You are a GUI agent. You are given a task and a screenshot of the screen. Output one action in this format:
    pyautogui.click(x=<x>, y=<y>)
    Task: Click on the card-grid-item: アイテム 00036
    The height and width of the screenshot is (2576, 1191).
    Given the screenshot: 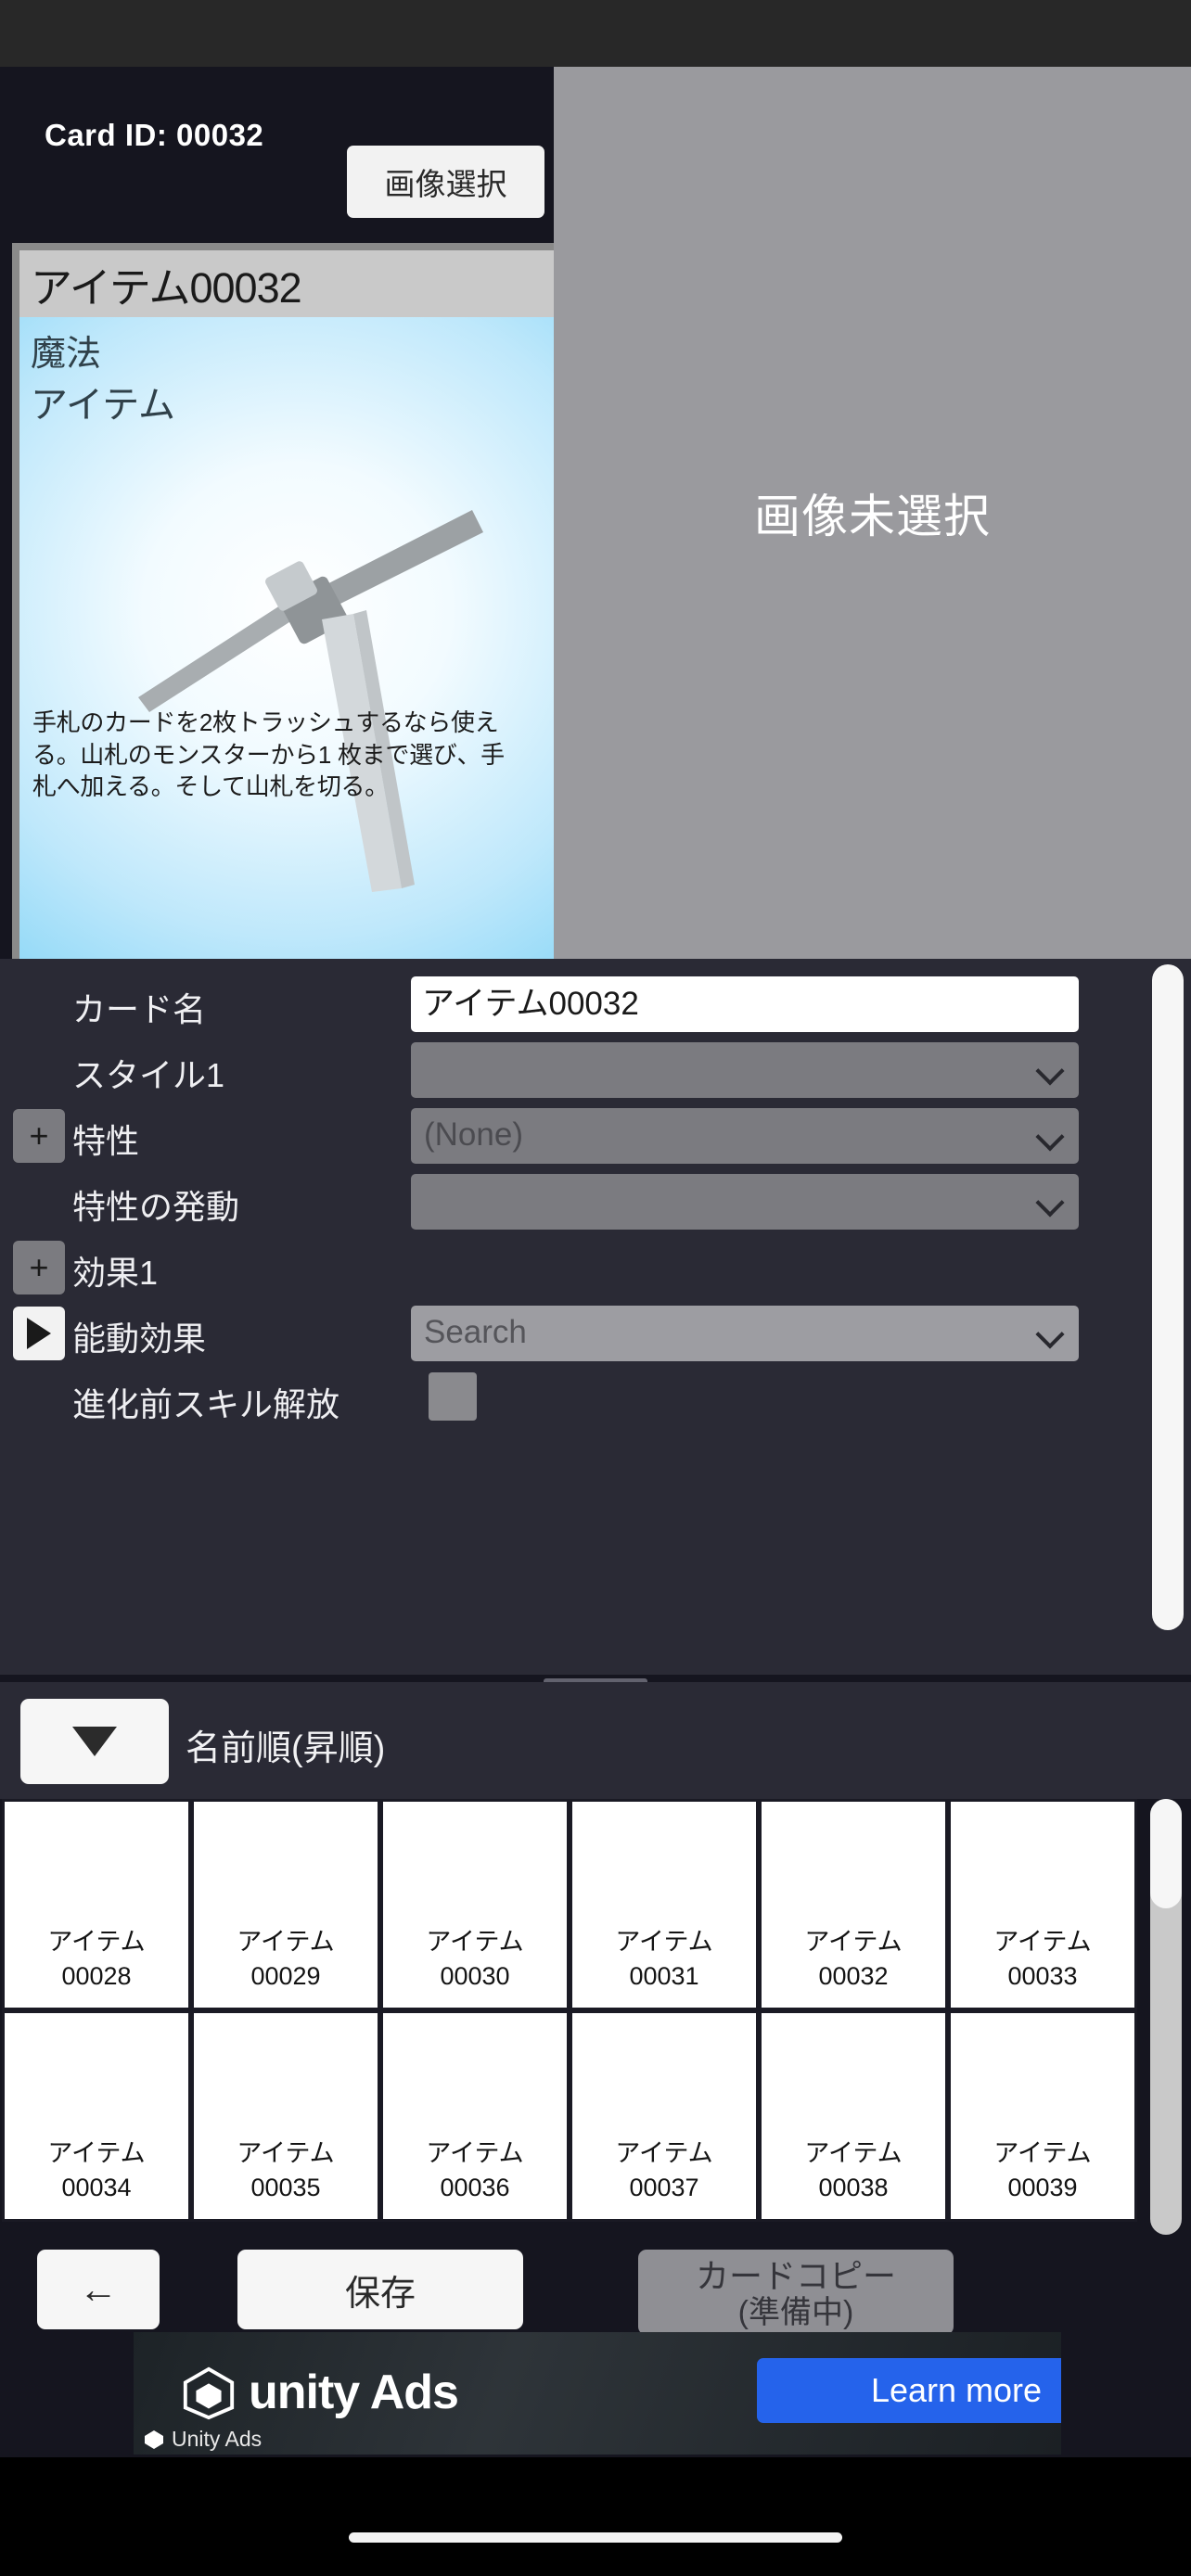 What is the action you would take?
    pyautogui.click(x=475, y=2116)
    